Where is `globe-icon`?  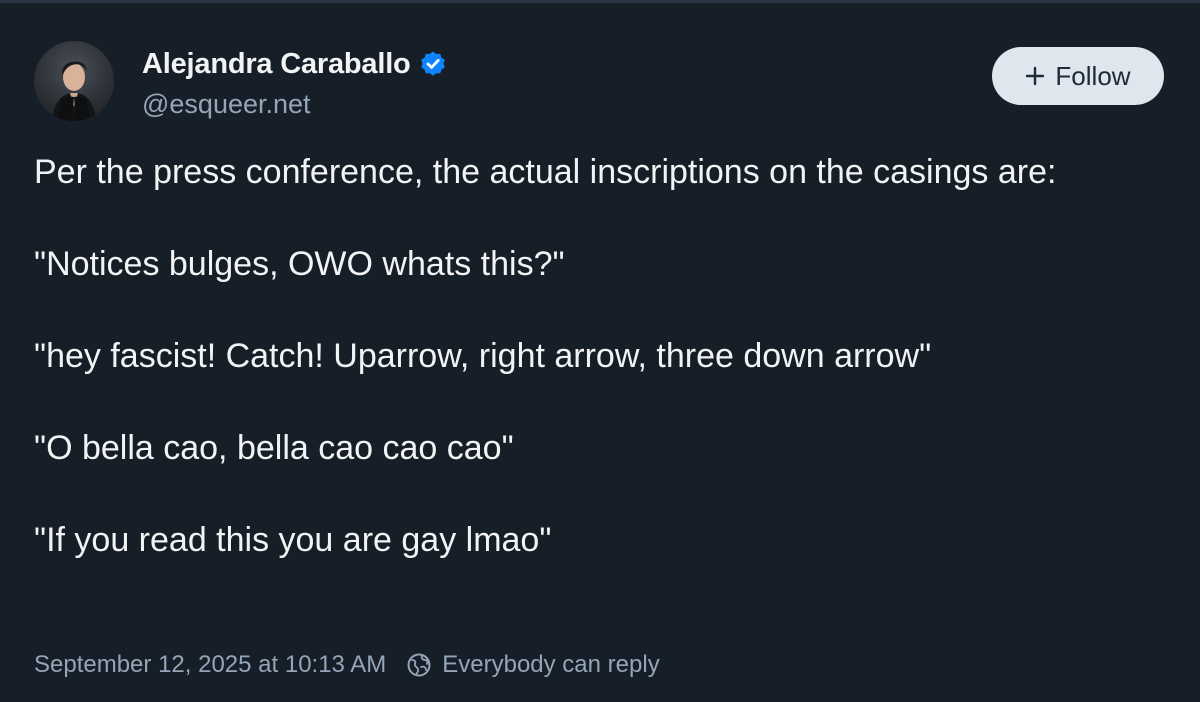
globe-icon is located at coordinates (419, 665).